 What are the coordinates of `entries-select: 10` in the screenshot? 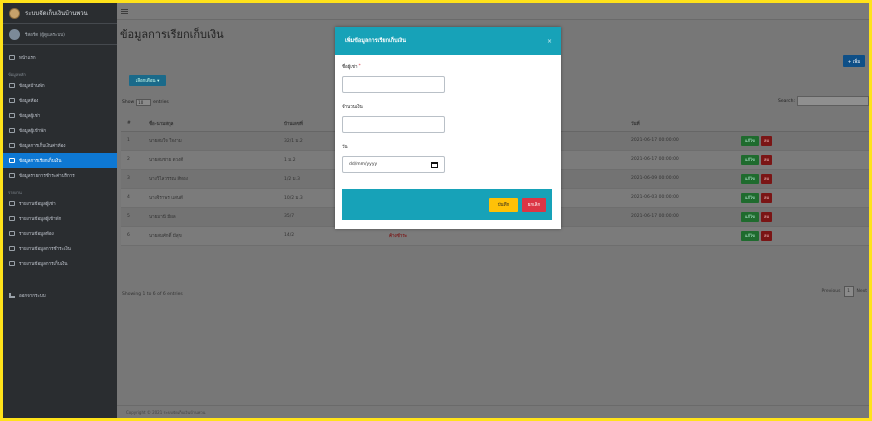 It's located at (144, 102).